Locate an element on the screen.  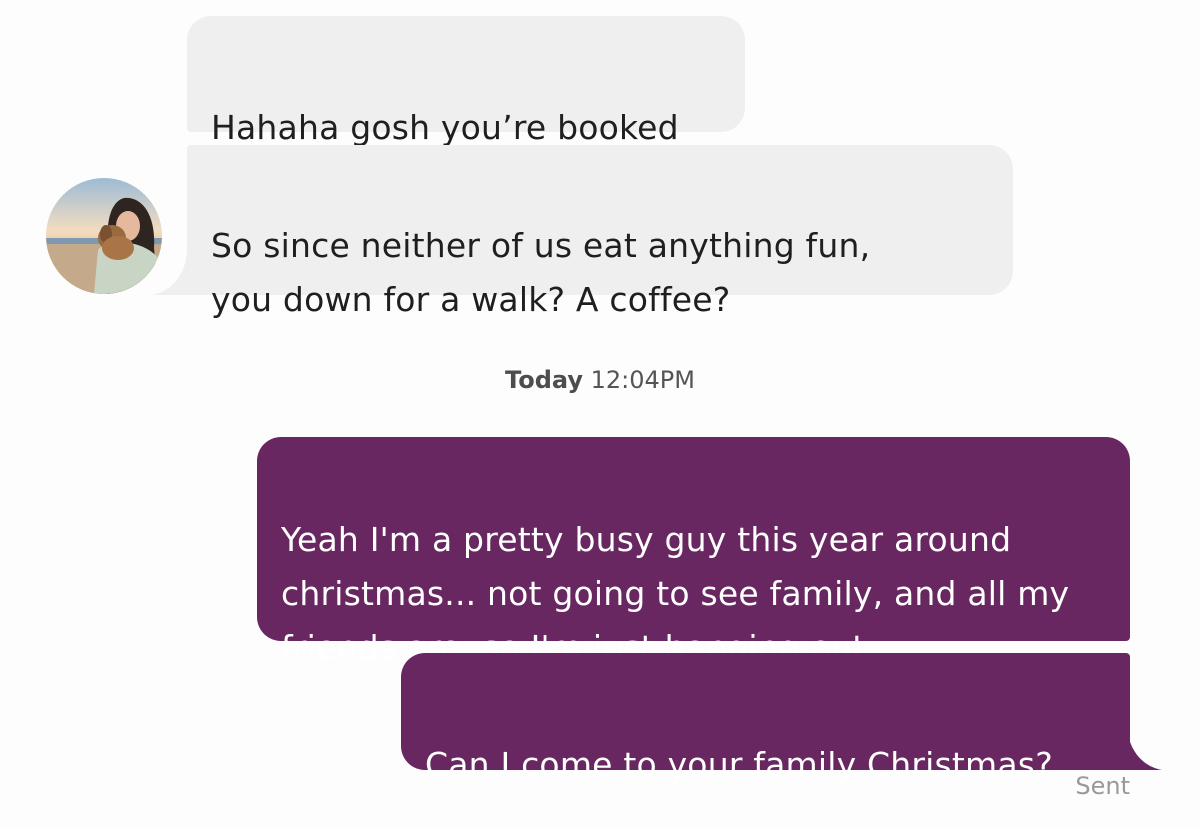
message-bubble-outgoing: Can I come to your family Christmas? is located at coordinates (765, 718).